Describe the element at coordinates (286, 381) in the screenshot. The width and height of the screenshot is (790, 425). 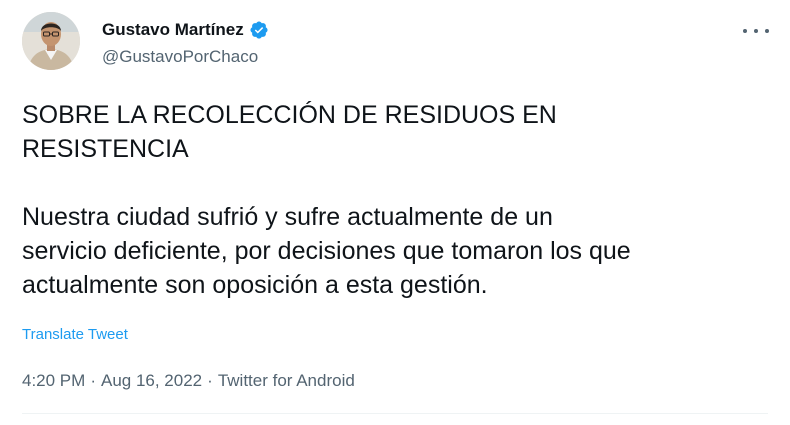
I see `tweet-source: Twitter for Android` at that location.